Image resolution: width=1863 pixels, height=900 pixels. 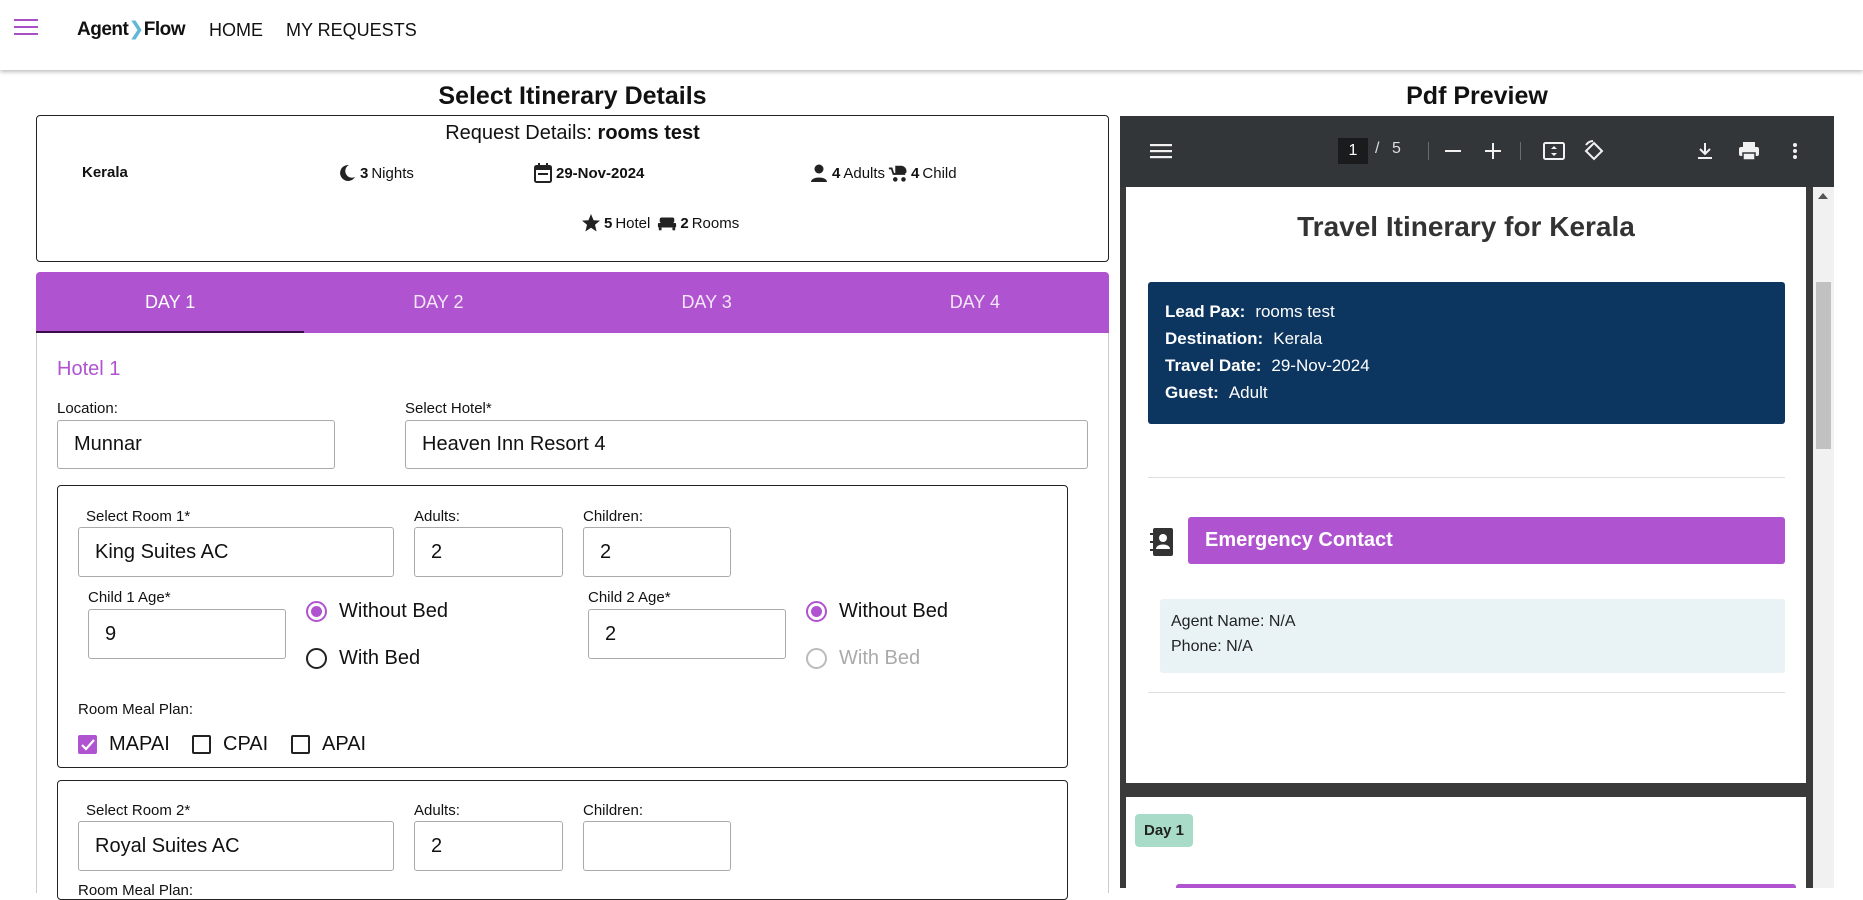 I want to click on pdf-preview-title: Pdf Preview, so click(x=1477, y=96).